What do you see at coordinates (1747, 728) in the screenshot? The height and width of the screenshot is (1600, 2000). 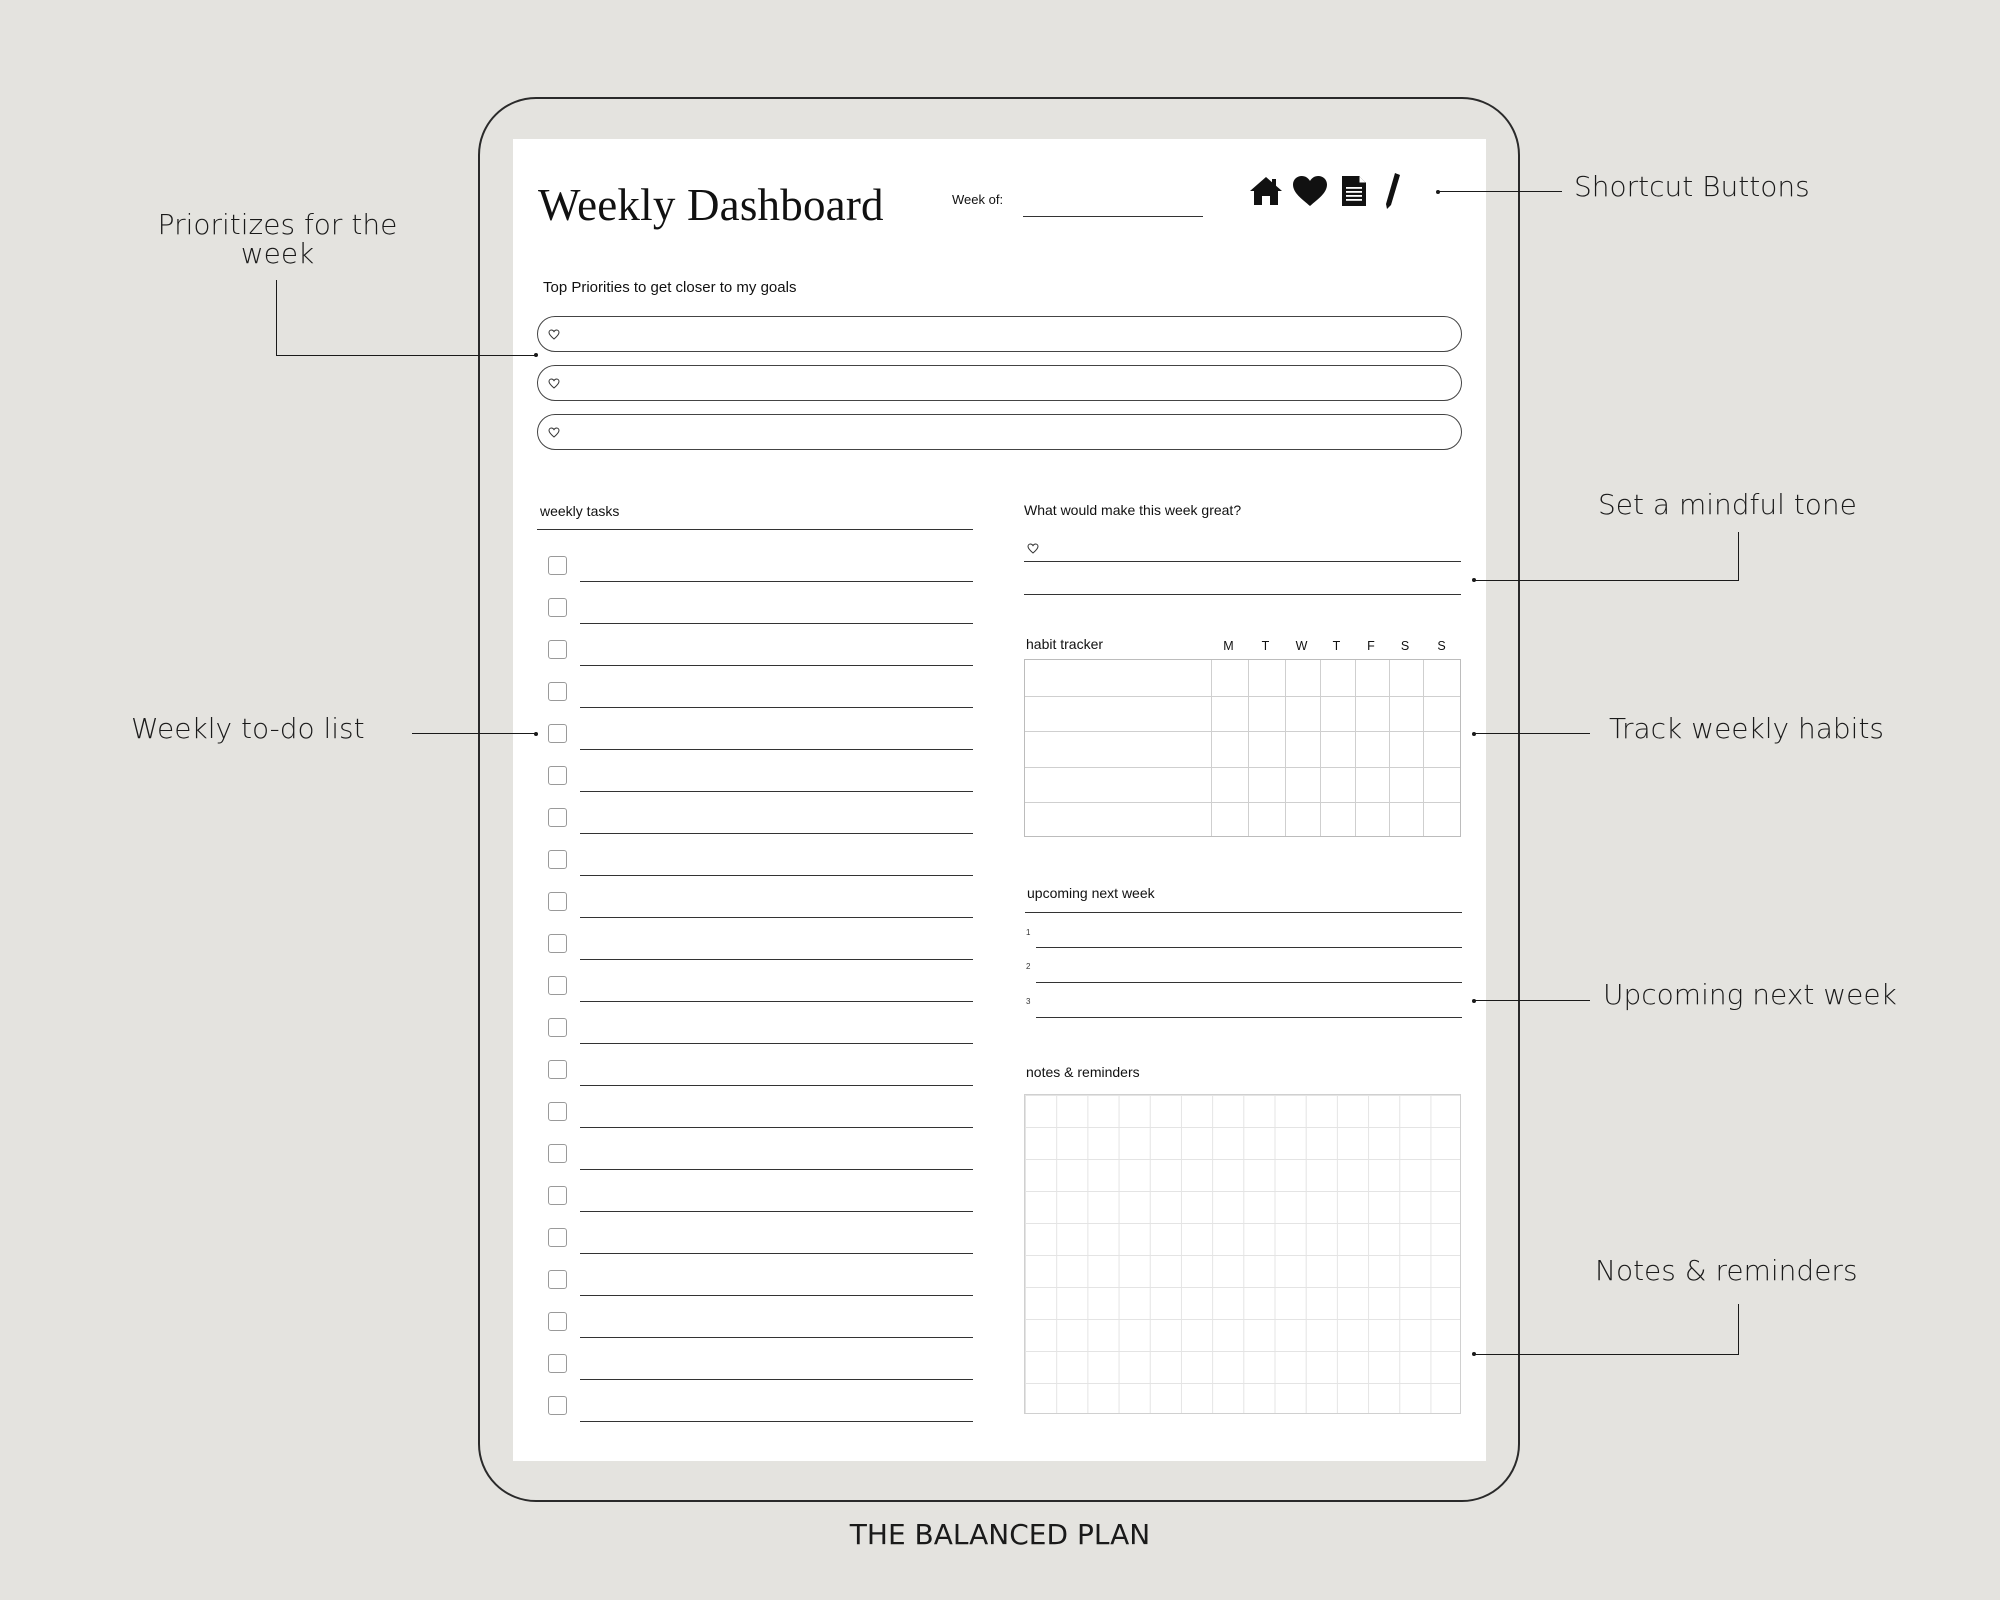 I see `callout-habits: Track weekly habits` at bounding box center [1747, 728].